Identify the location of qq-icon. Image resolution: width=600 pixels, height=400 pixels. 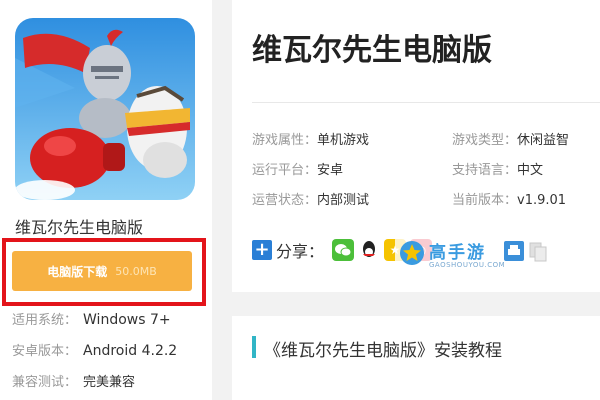
(369, 250).